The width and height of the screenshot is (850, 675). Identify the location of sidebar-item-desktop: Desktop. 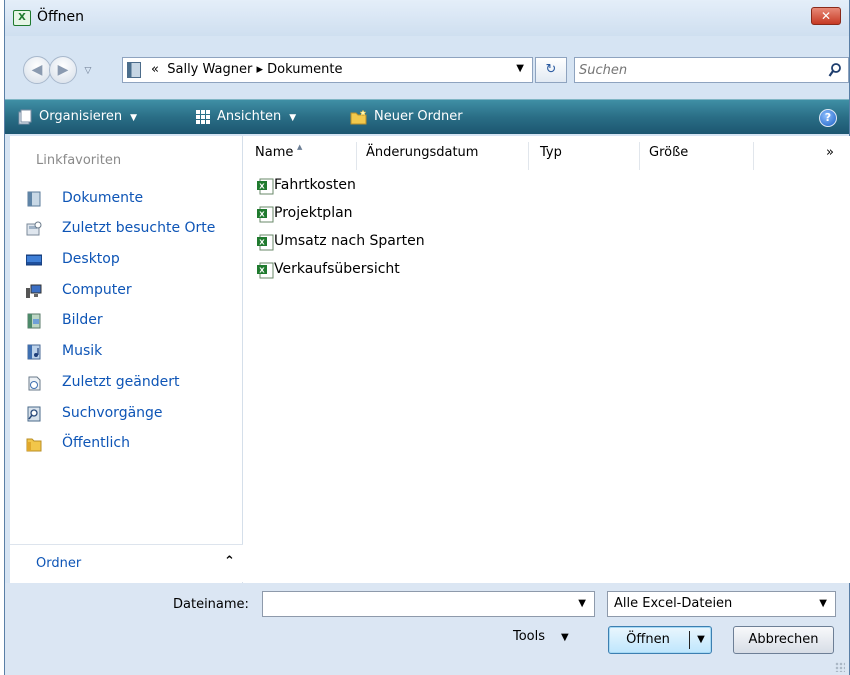
(131, 261).